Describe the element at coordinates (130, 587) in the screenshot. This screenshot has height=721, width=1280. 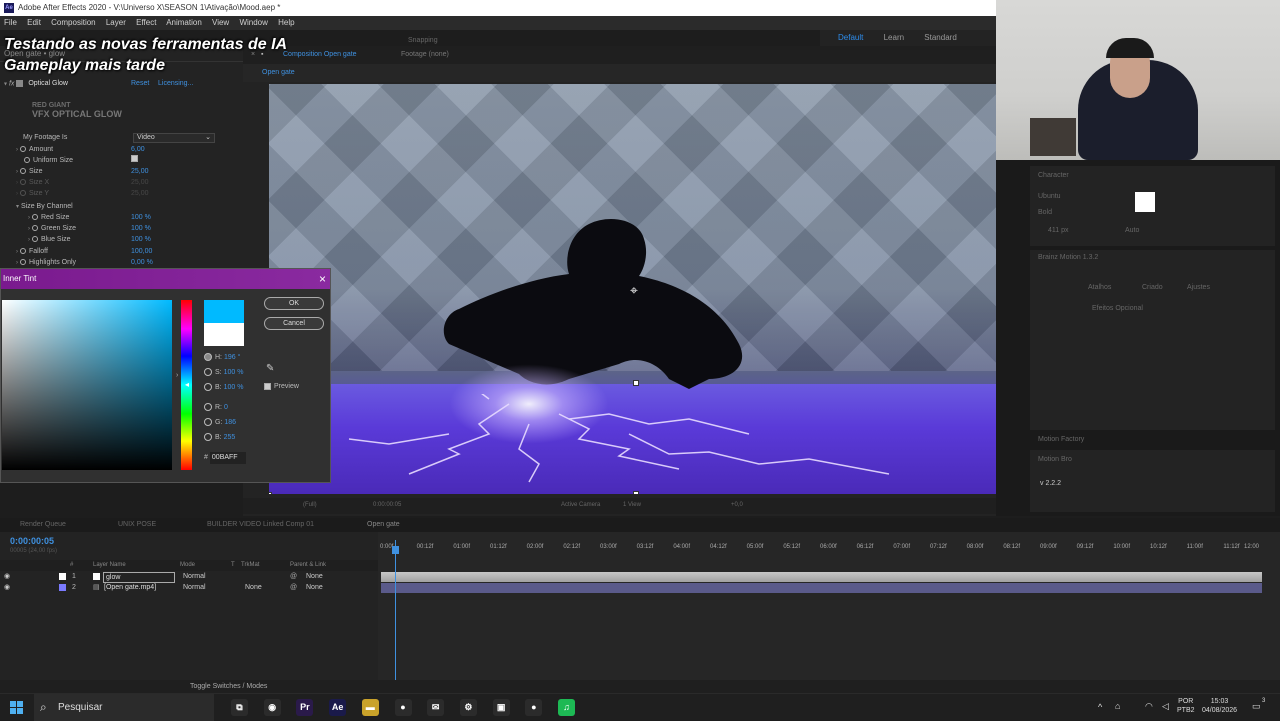
I see `layer-name: [Open gate.mp4]` at that location.